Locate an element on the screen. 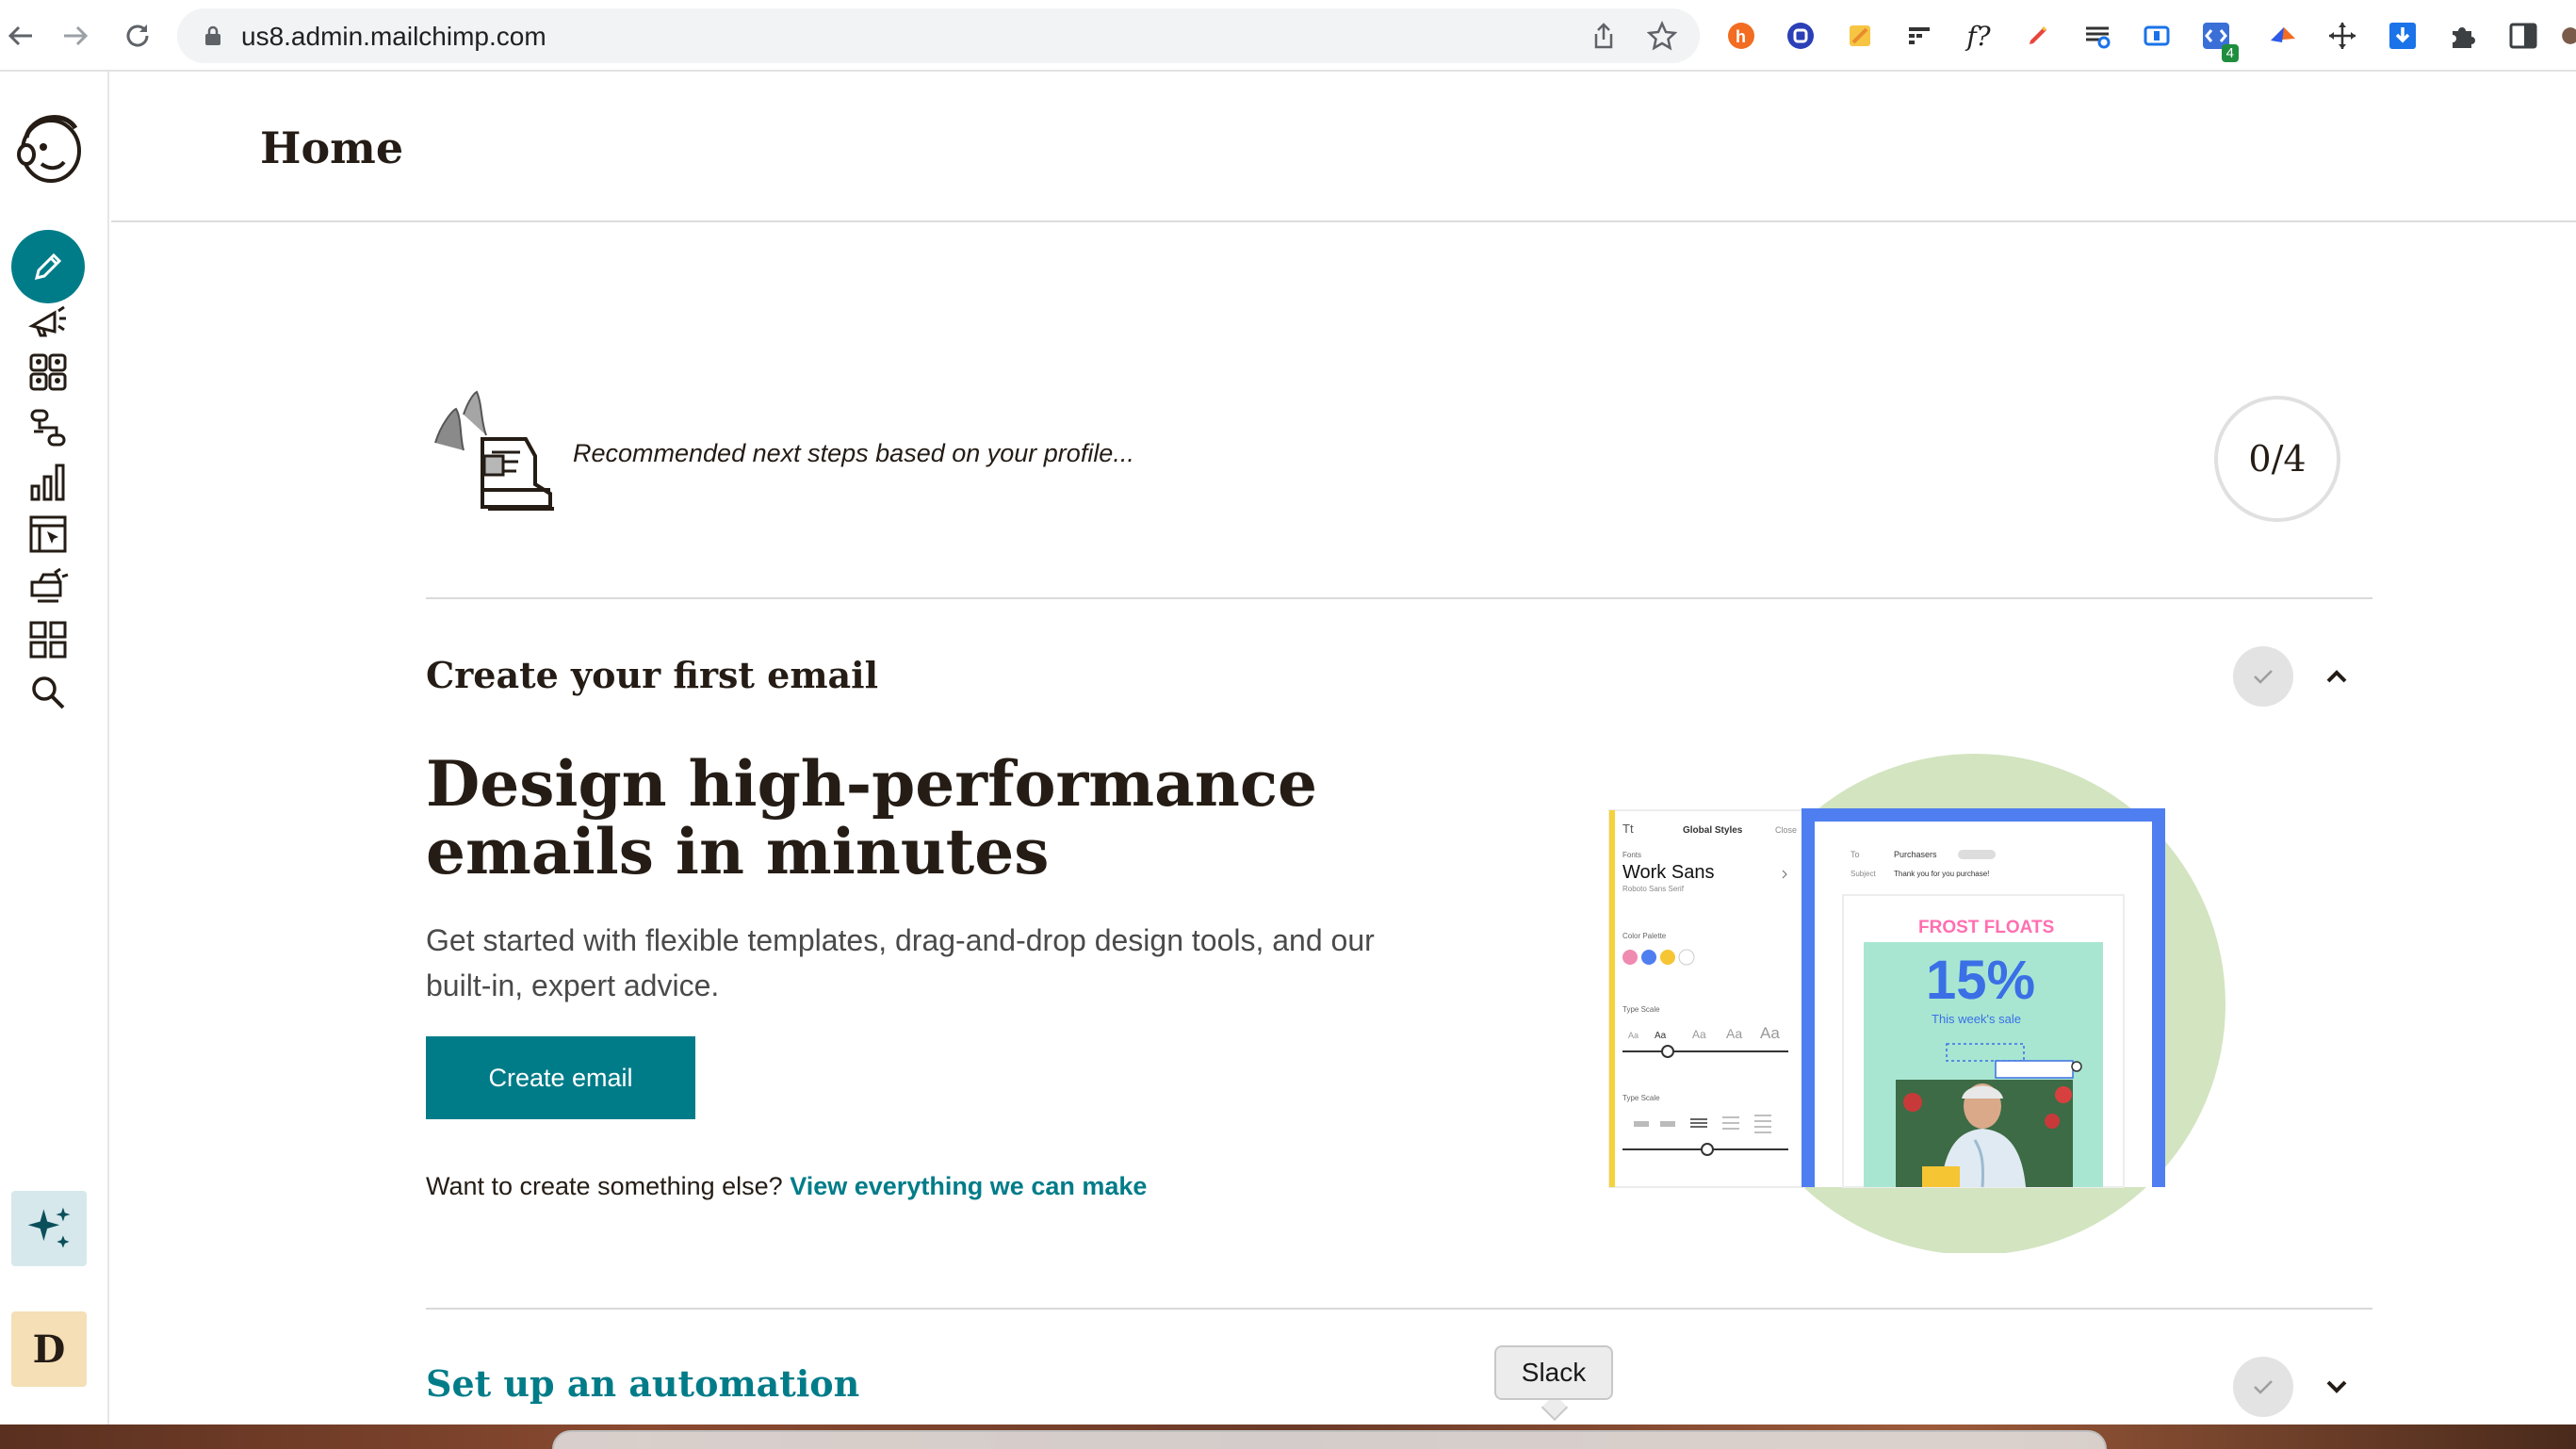  macos-dock is located at coordinates (1329, 1439).